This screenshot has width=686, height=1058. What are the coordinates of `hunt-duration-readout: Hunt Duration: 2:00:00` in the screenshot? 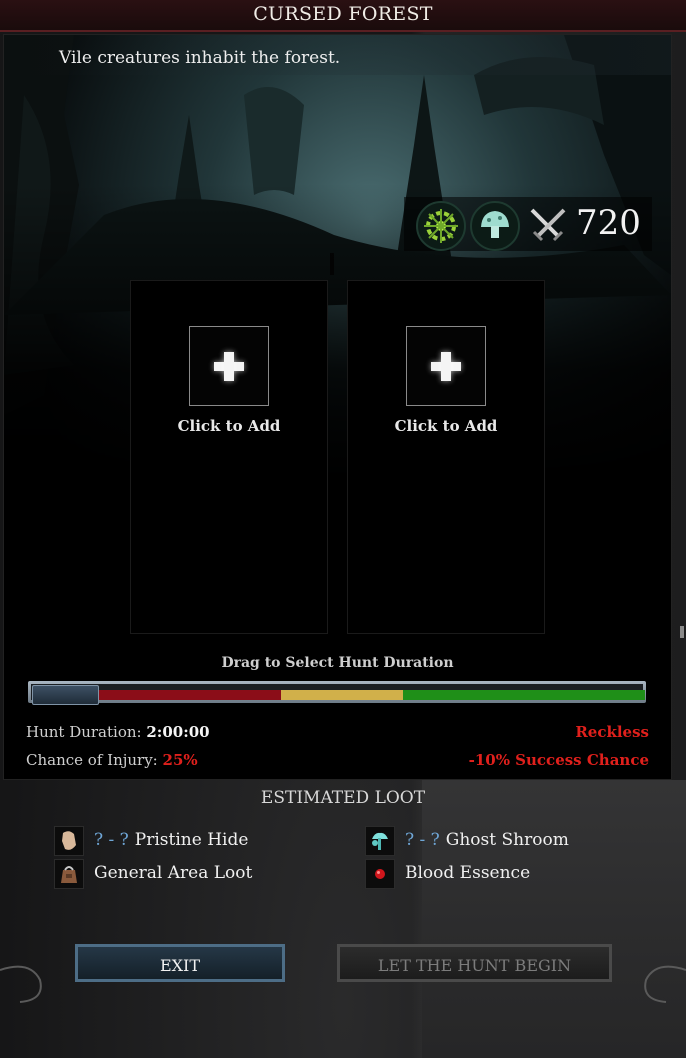 It's located at (118, 732).